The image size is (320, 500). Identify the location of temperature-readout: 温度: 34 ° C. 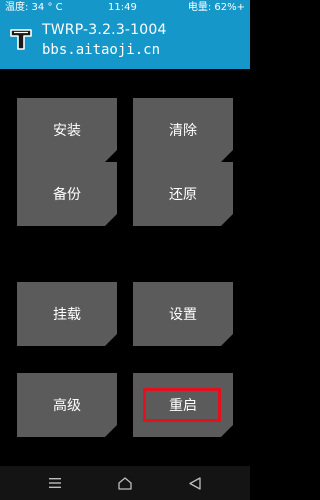
(34, 7).